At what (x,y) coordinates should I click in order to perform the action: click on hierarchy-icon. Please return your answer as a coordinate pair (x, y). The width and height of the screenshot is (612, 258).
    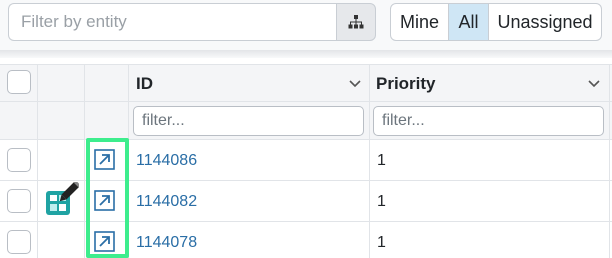
    Looking at the image, I should click on (356, 22).